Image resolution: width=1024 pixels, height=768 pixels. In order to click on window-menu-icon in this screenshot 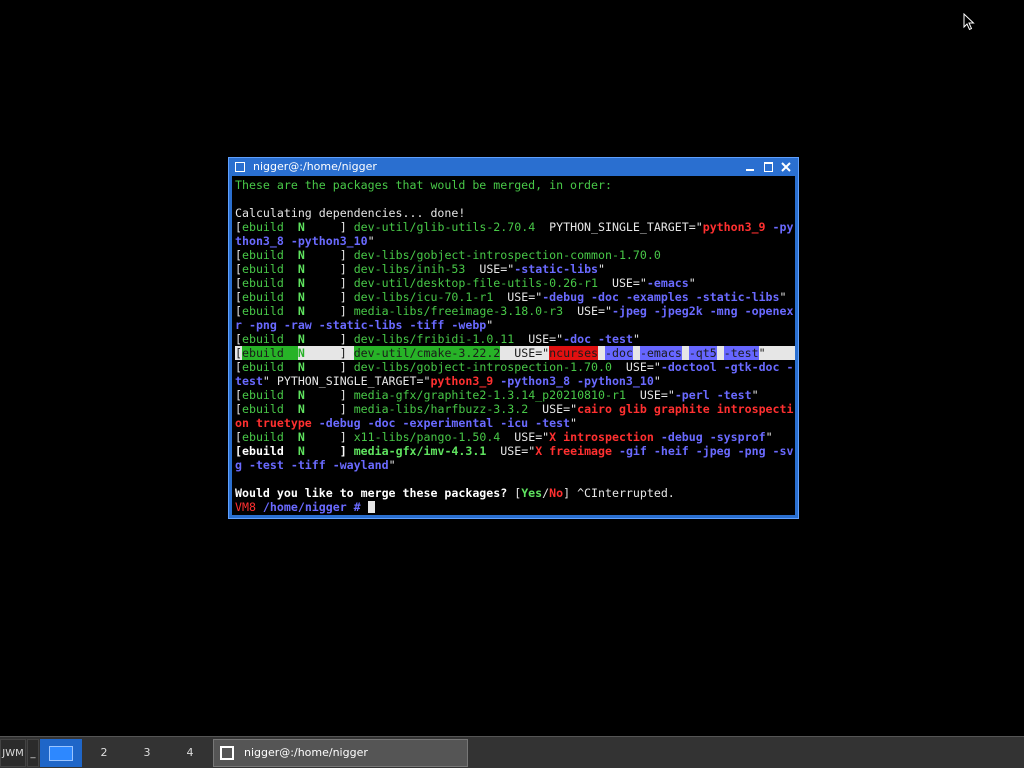, I will do `click(240, 167)`.